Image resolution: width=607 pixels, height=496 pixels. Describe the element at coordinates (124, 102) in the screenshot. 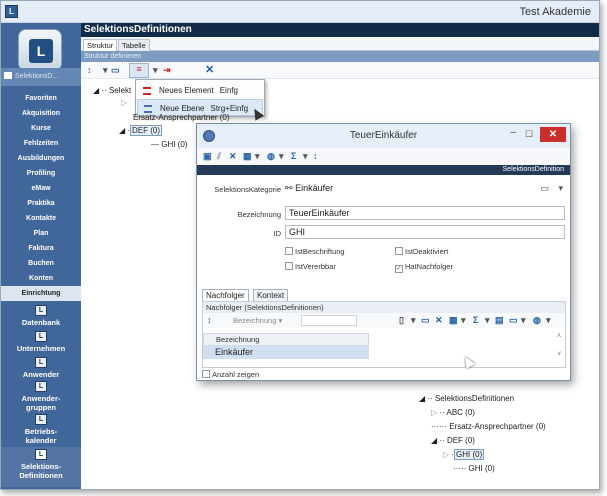

I see `tree-expander: ▷` at that location.